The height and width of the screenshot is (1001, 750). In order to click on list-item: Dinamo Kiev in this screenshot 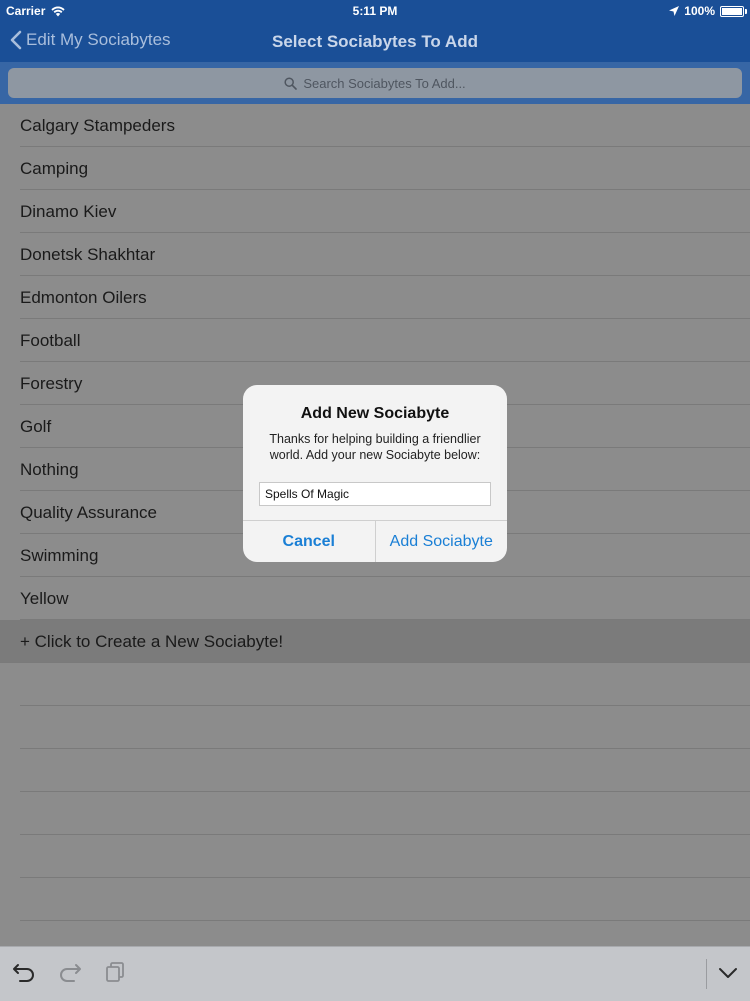, I will do `click(375, 211)`.